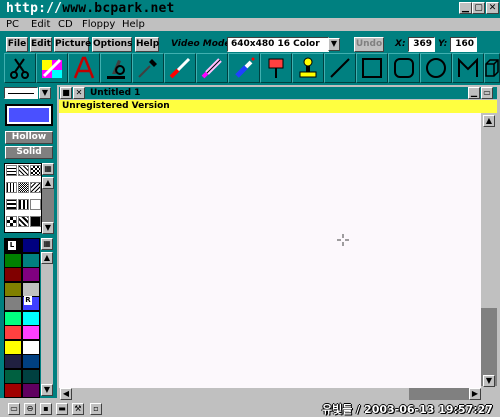  I want to click on menu-cd: CD, so click(65, 24).